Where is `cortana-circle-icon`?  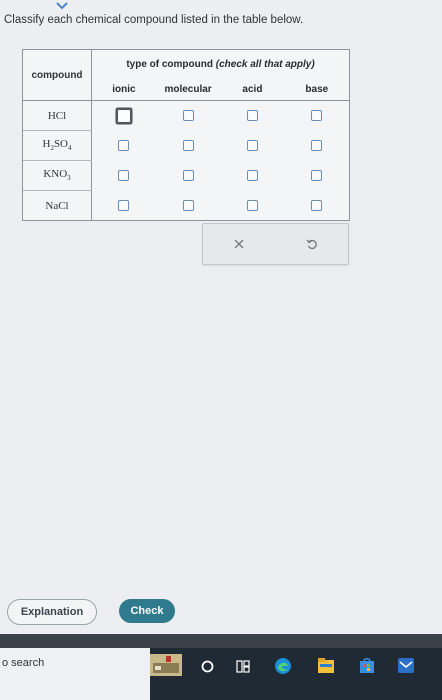
cortana-circle-icon is located at coordinates (207, 666).